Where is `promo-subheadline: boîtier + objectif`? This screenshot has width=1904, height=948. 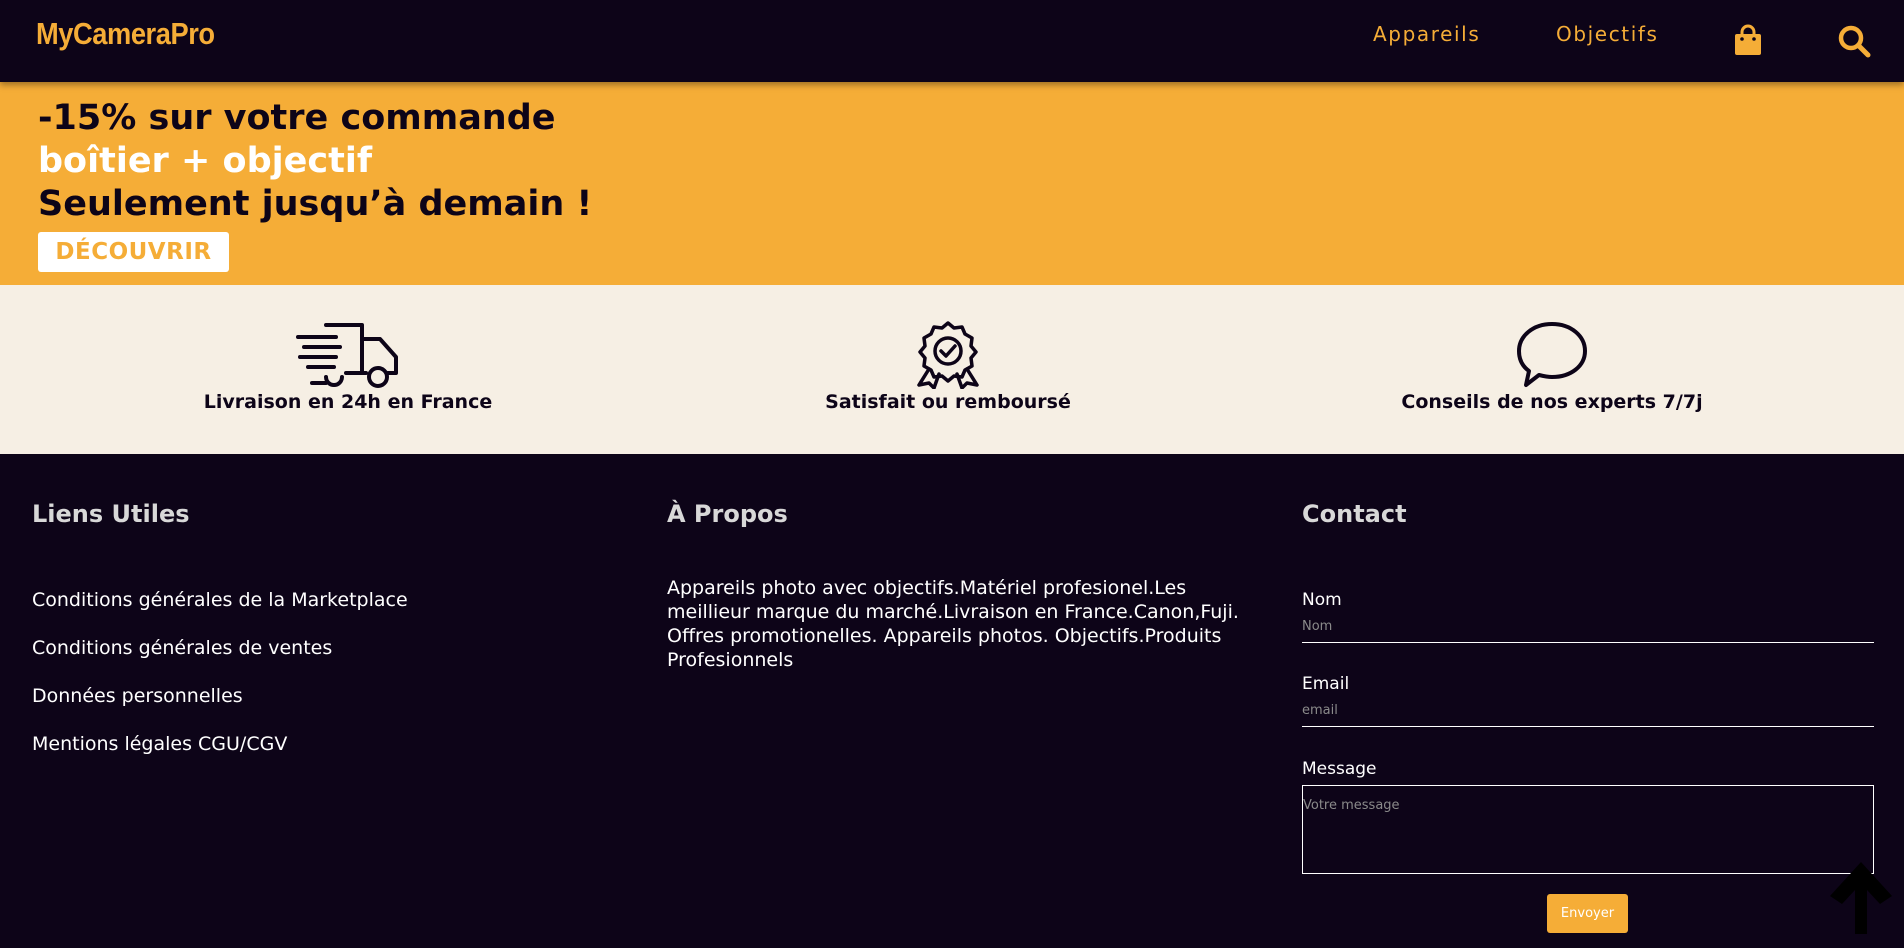 promo-subheadline: boîtier + objectif is located at coordinates (205, 161).